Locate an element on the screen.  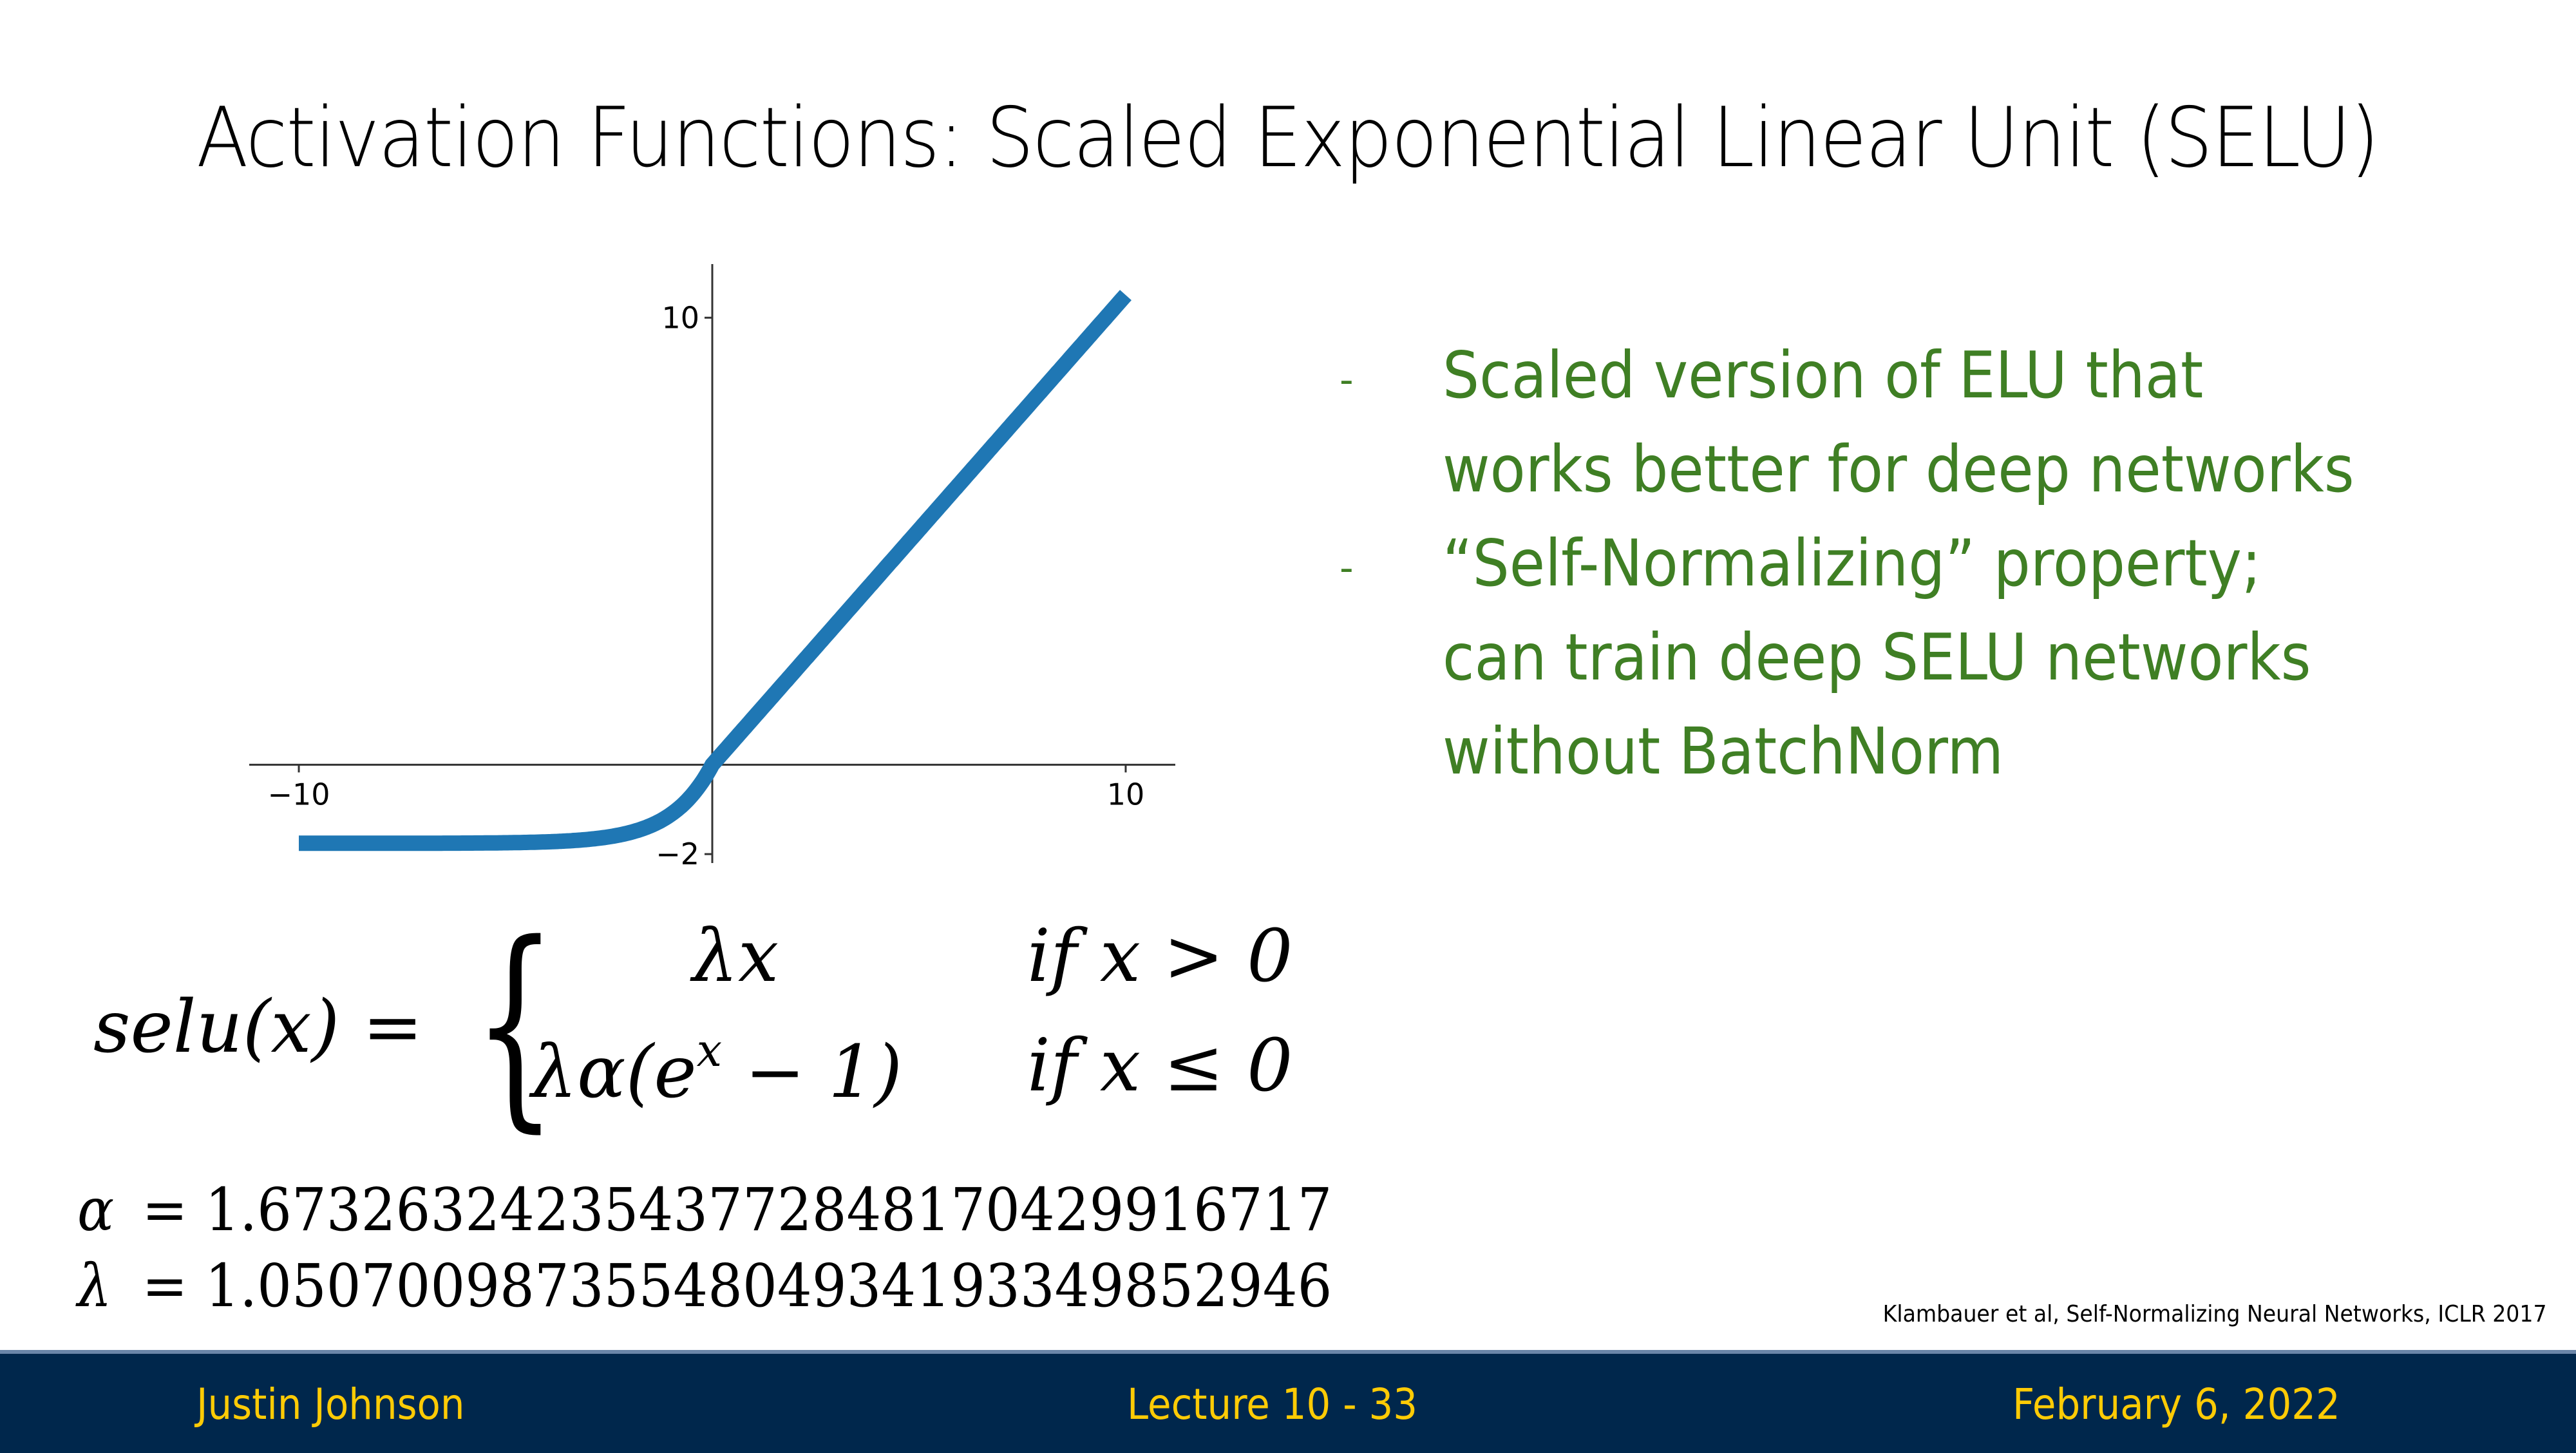
case2-expr-pre: λα(e is located at coordinates (614, 1072).